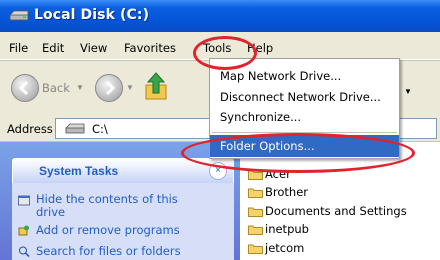 Image resolution: width=440 pixels, height=260 pixels. Describe the element at coordinates (336, 211) in the screenshot. I see `folder-name: Documents and Settings` at that location.